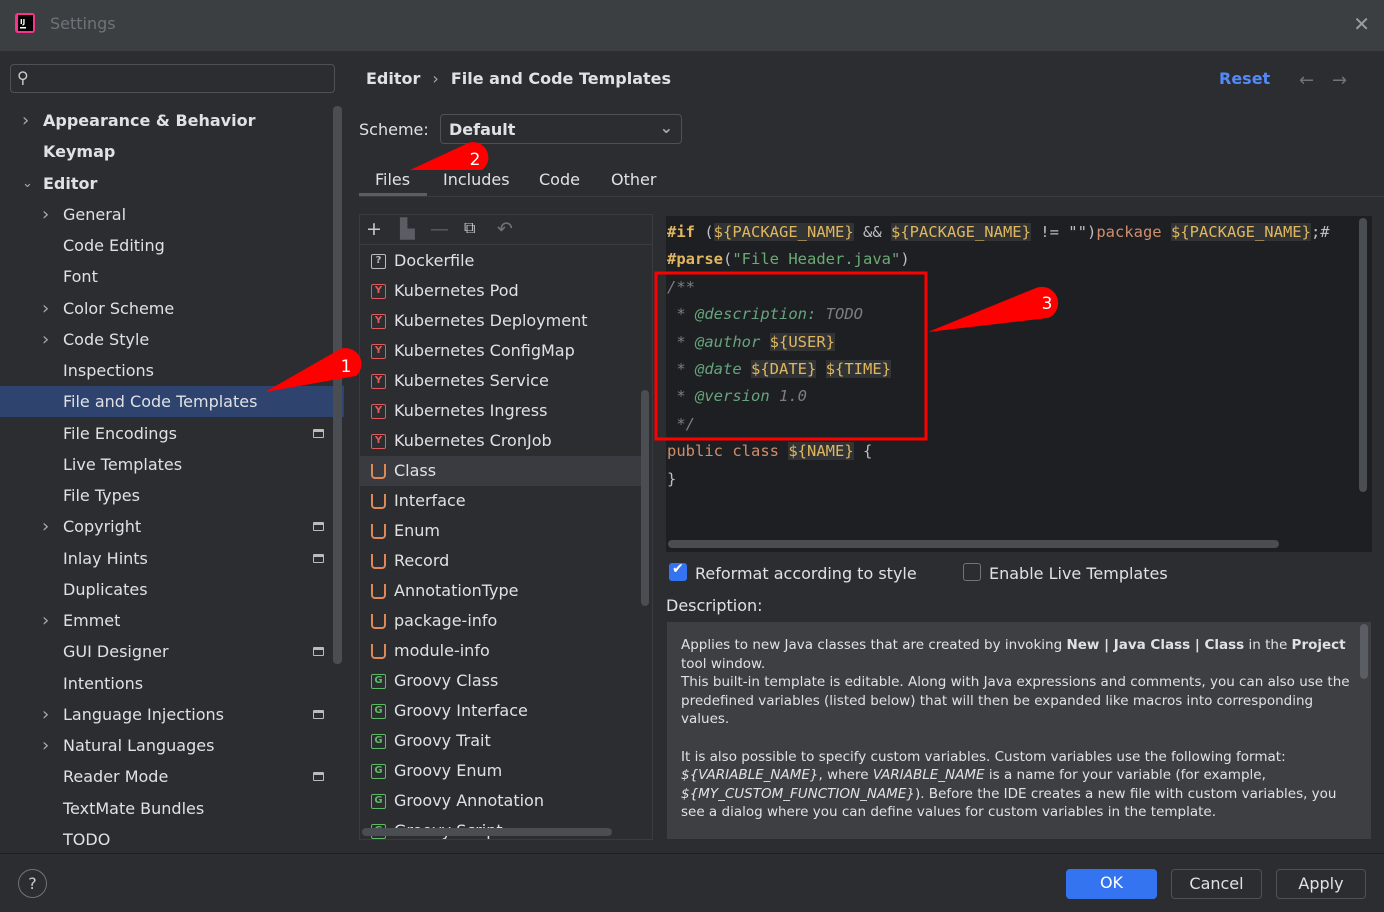 The image size is (1384, 912). What do you see at coordinates (501, 651) in the screenshot?
I see `template-list-item: module-info` at bounding box center [501, 651].